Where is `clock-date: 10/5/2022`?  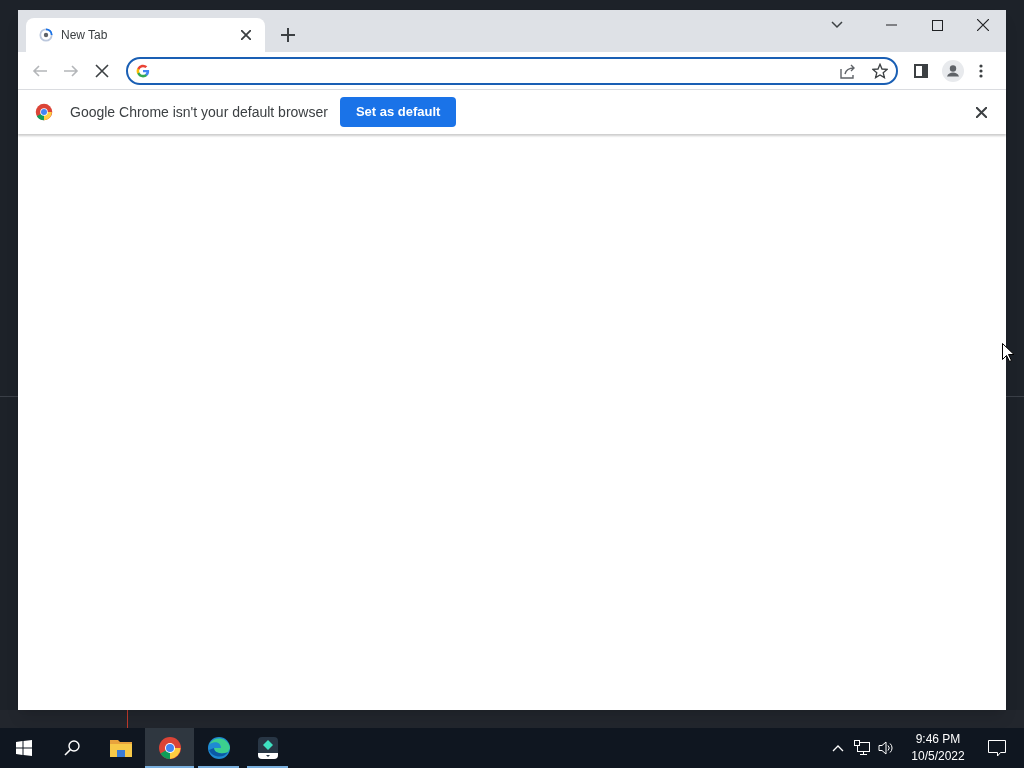 clock-date: 10/5/2022 is located at coordinates (938, 756).